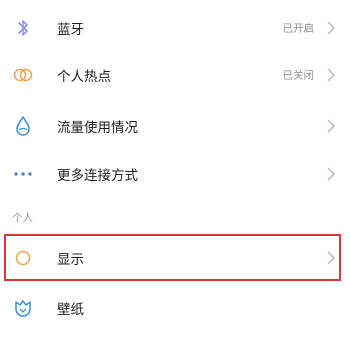  I want to click on settings-item-data-usage: 流量使用情况, so click(175, 126).